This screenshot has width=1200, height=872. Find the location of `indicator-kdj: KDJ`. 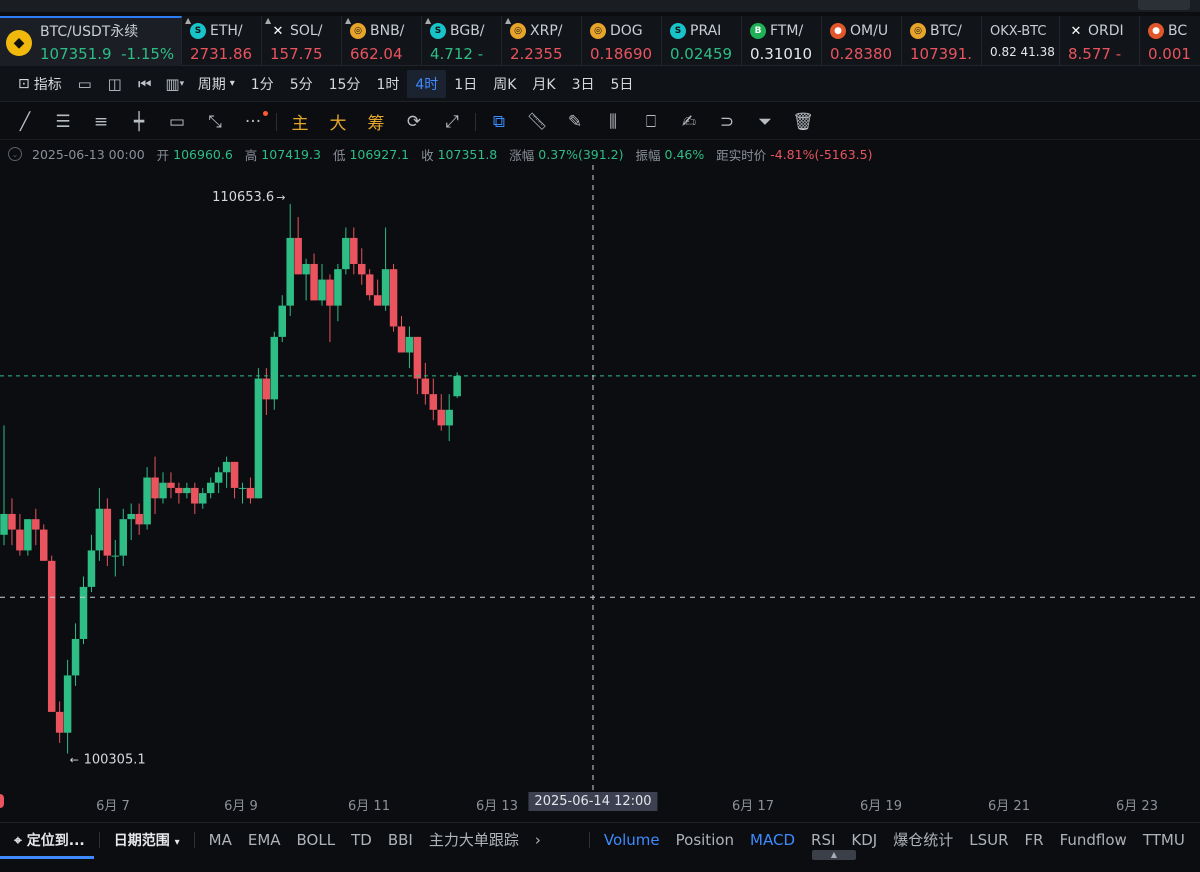

indicator-kdj: KDJ is located at coordinates (864, 840).